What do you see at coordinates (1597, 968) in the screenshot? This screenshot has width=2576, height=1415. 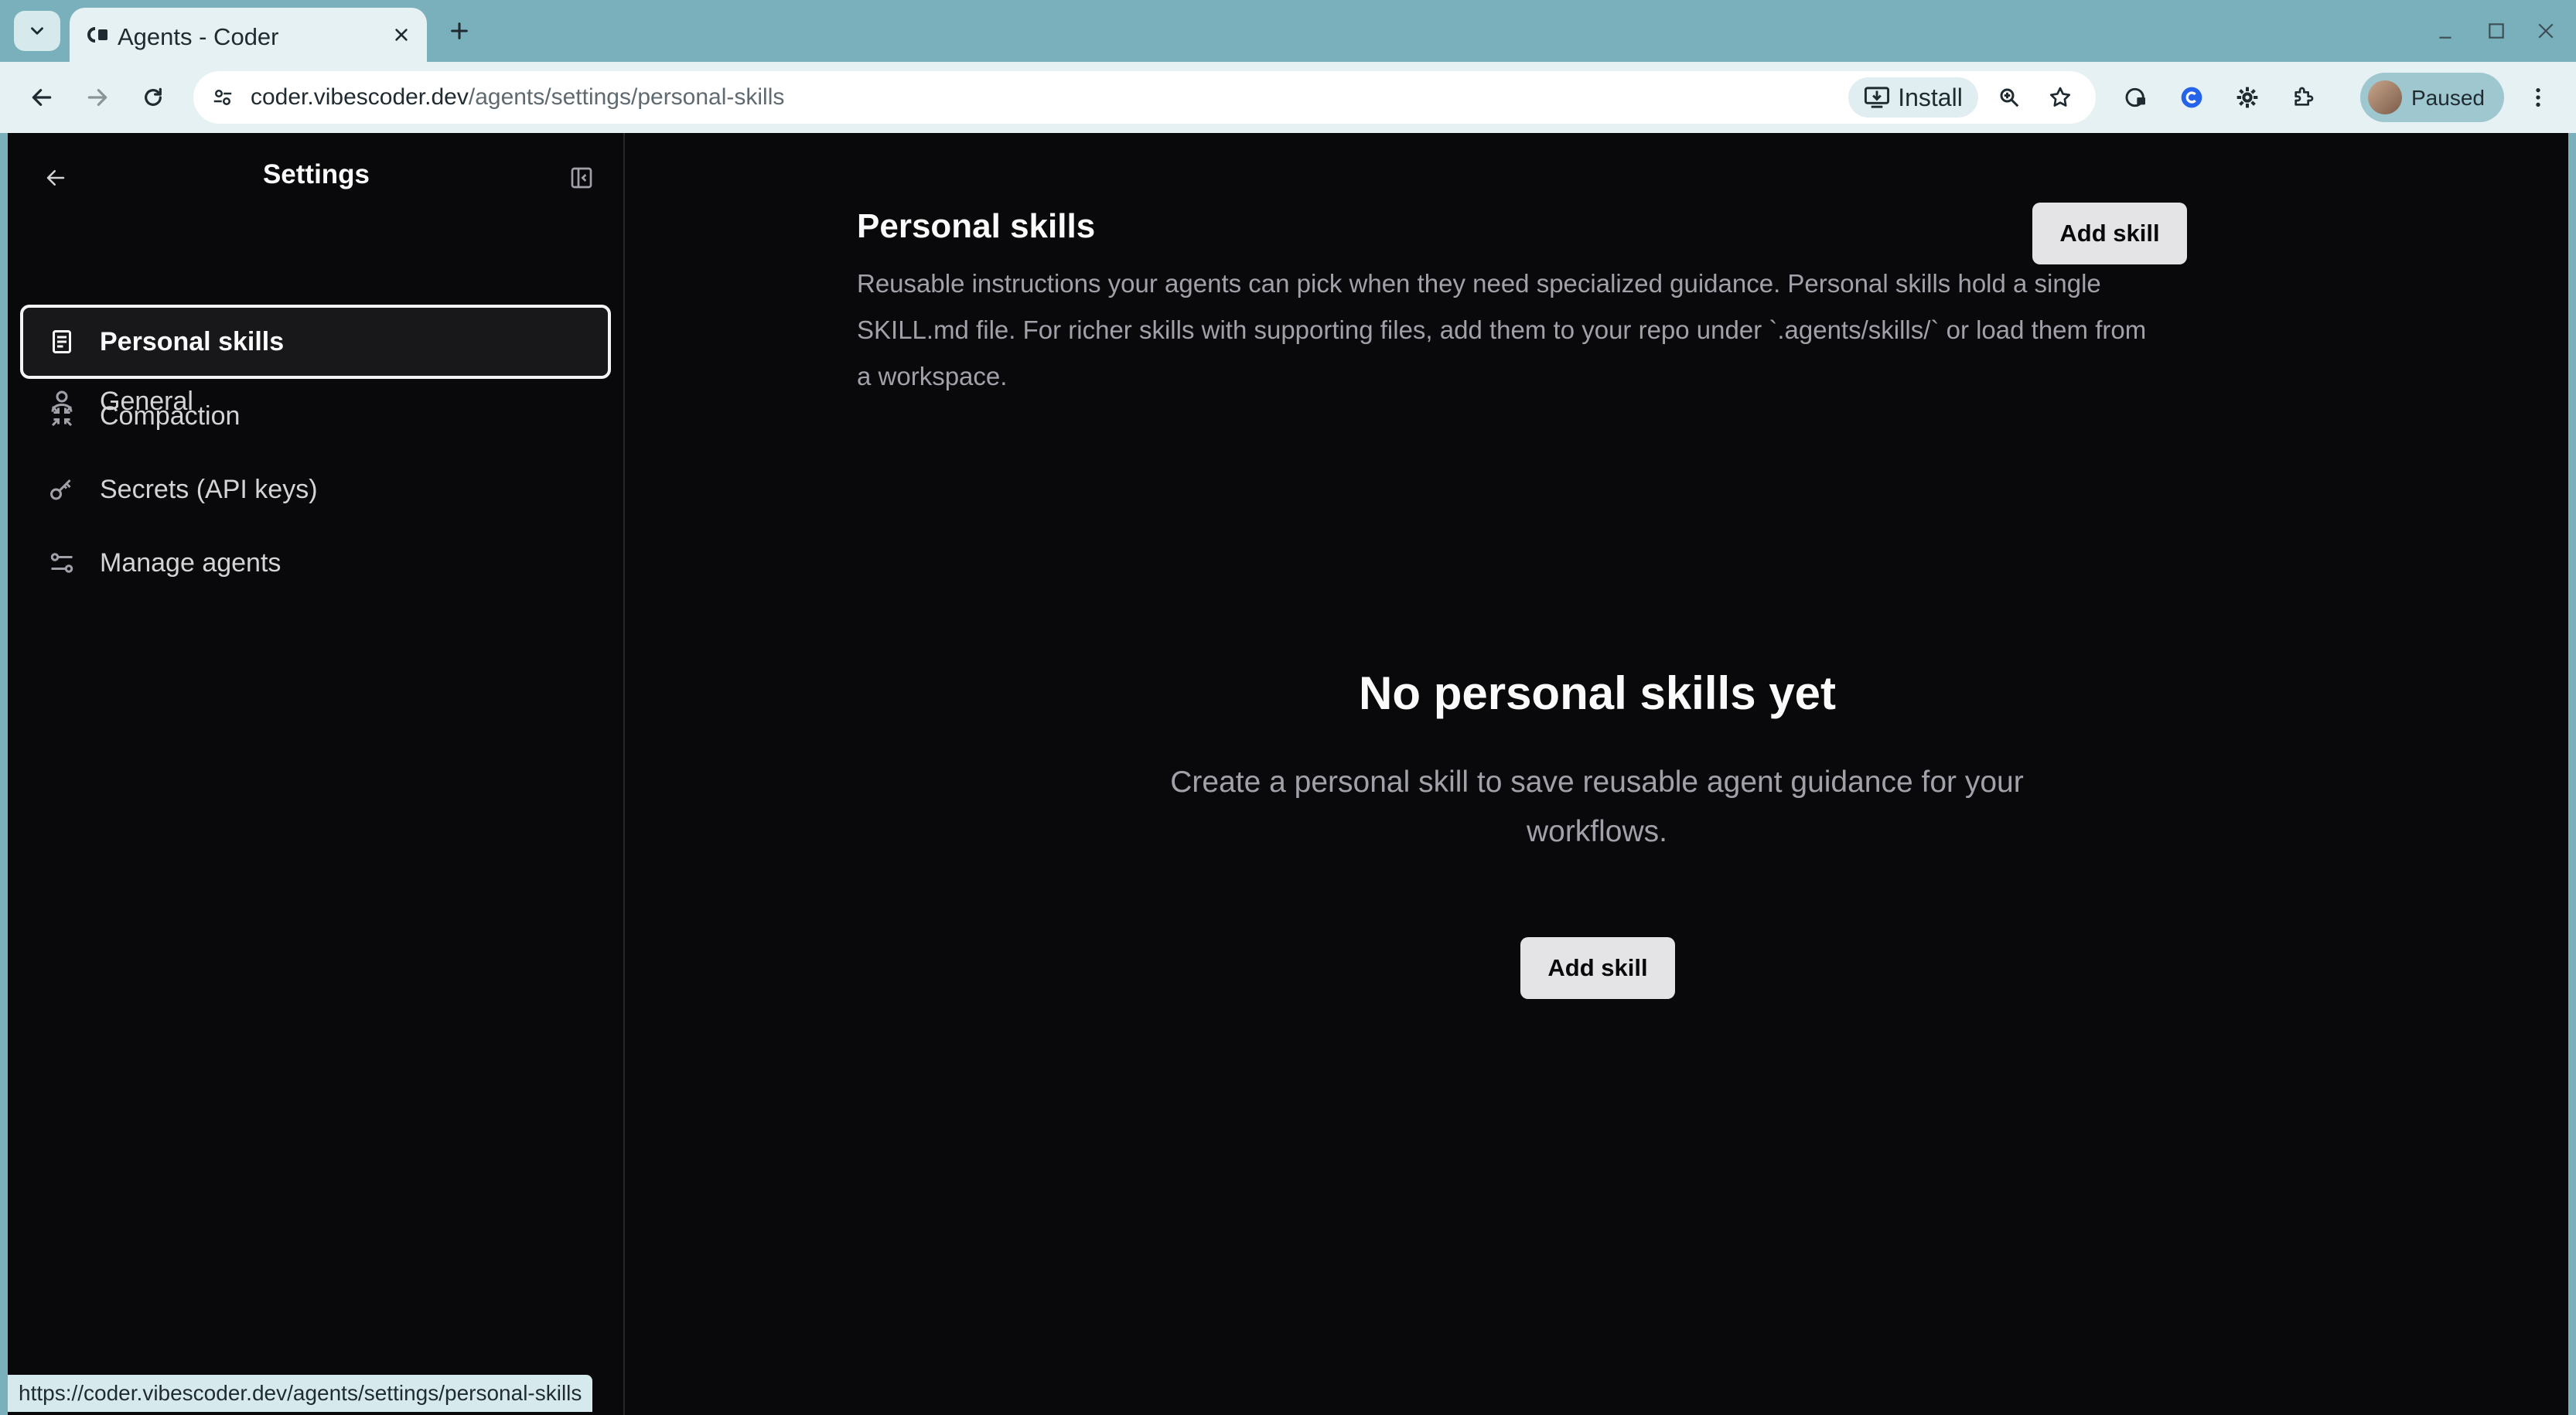 I see `empty-add-skill-button: Add skill` at bounding box center [1597, 968].